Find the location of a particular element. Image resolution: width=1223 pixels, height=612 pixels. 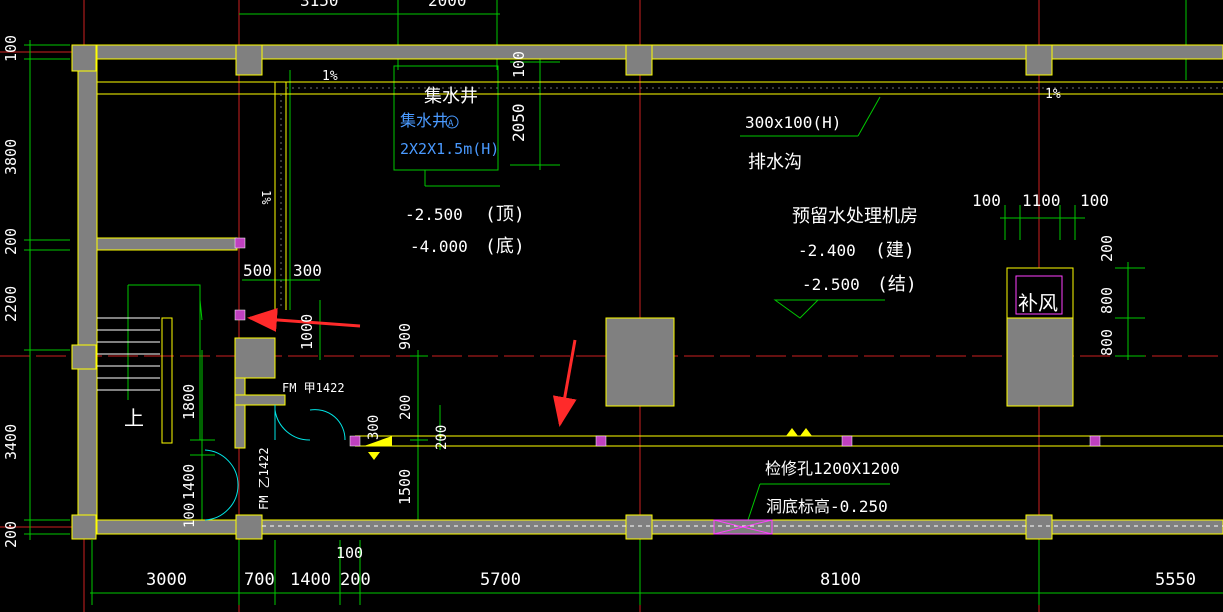

vent-label: 补风 is located at coordinates (1038, 303).